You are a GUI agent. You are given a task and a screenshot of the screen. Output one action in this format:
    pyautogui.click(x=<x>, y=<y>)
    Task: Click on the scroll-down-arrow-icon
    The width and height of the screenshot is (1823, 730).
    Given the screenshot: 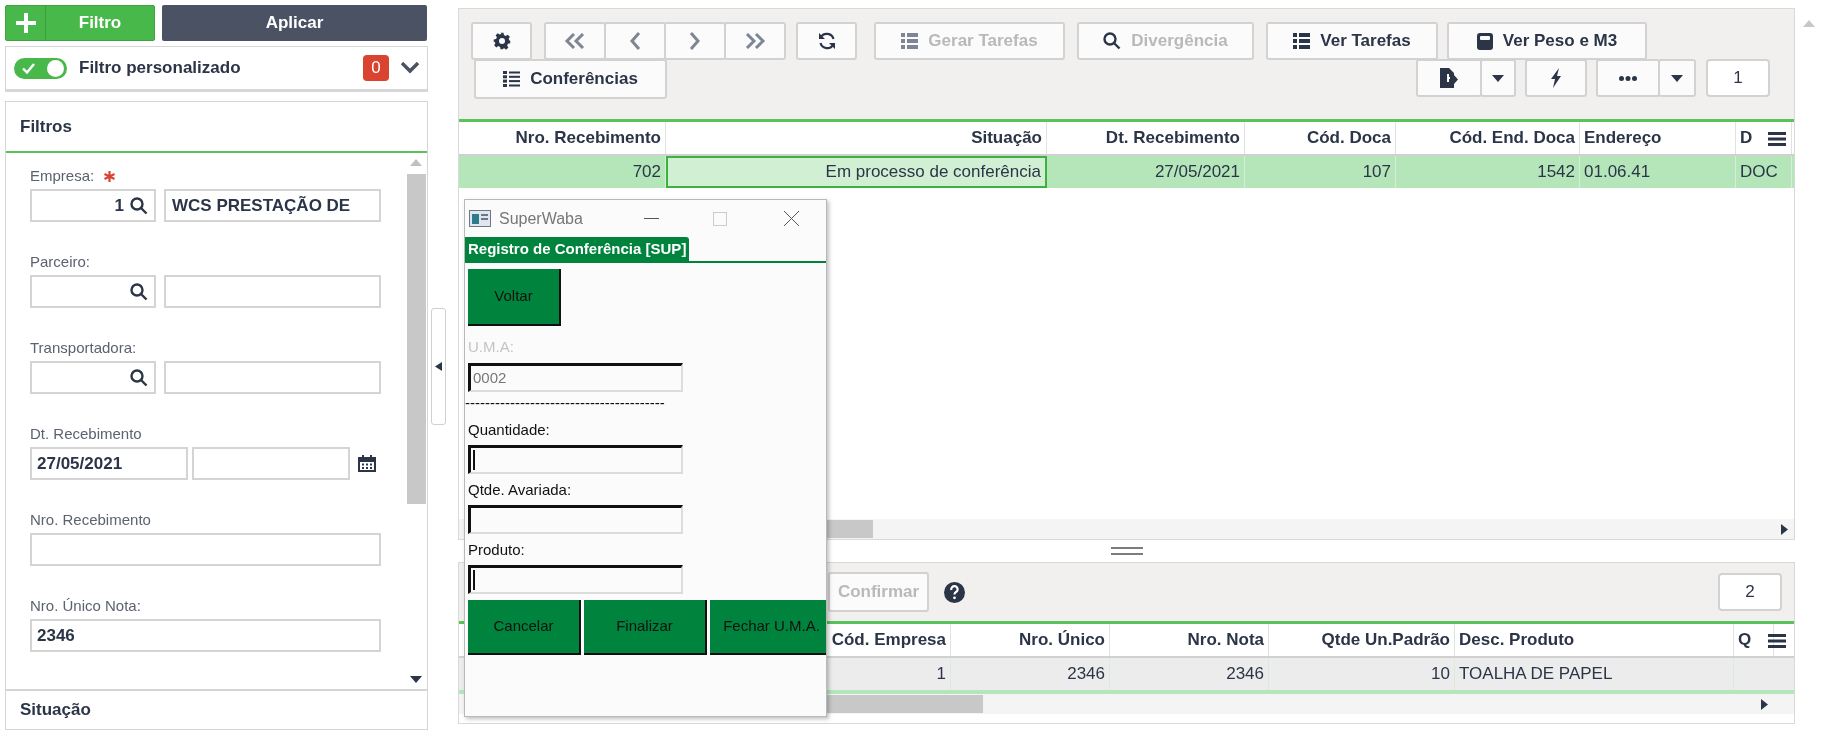 What is the action you would take?
    pyautogui.click(x=416, y=679)
    